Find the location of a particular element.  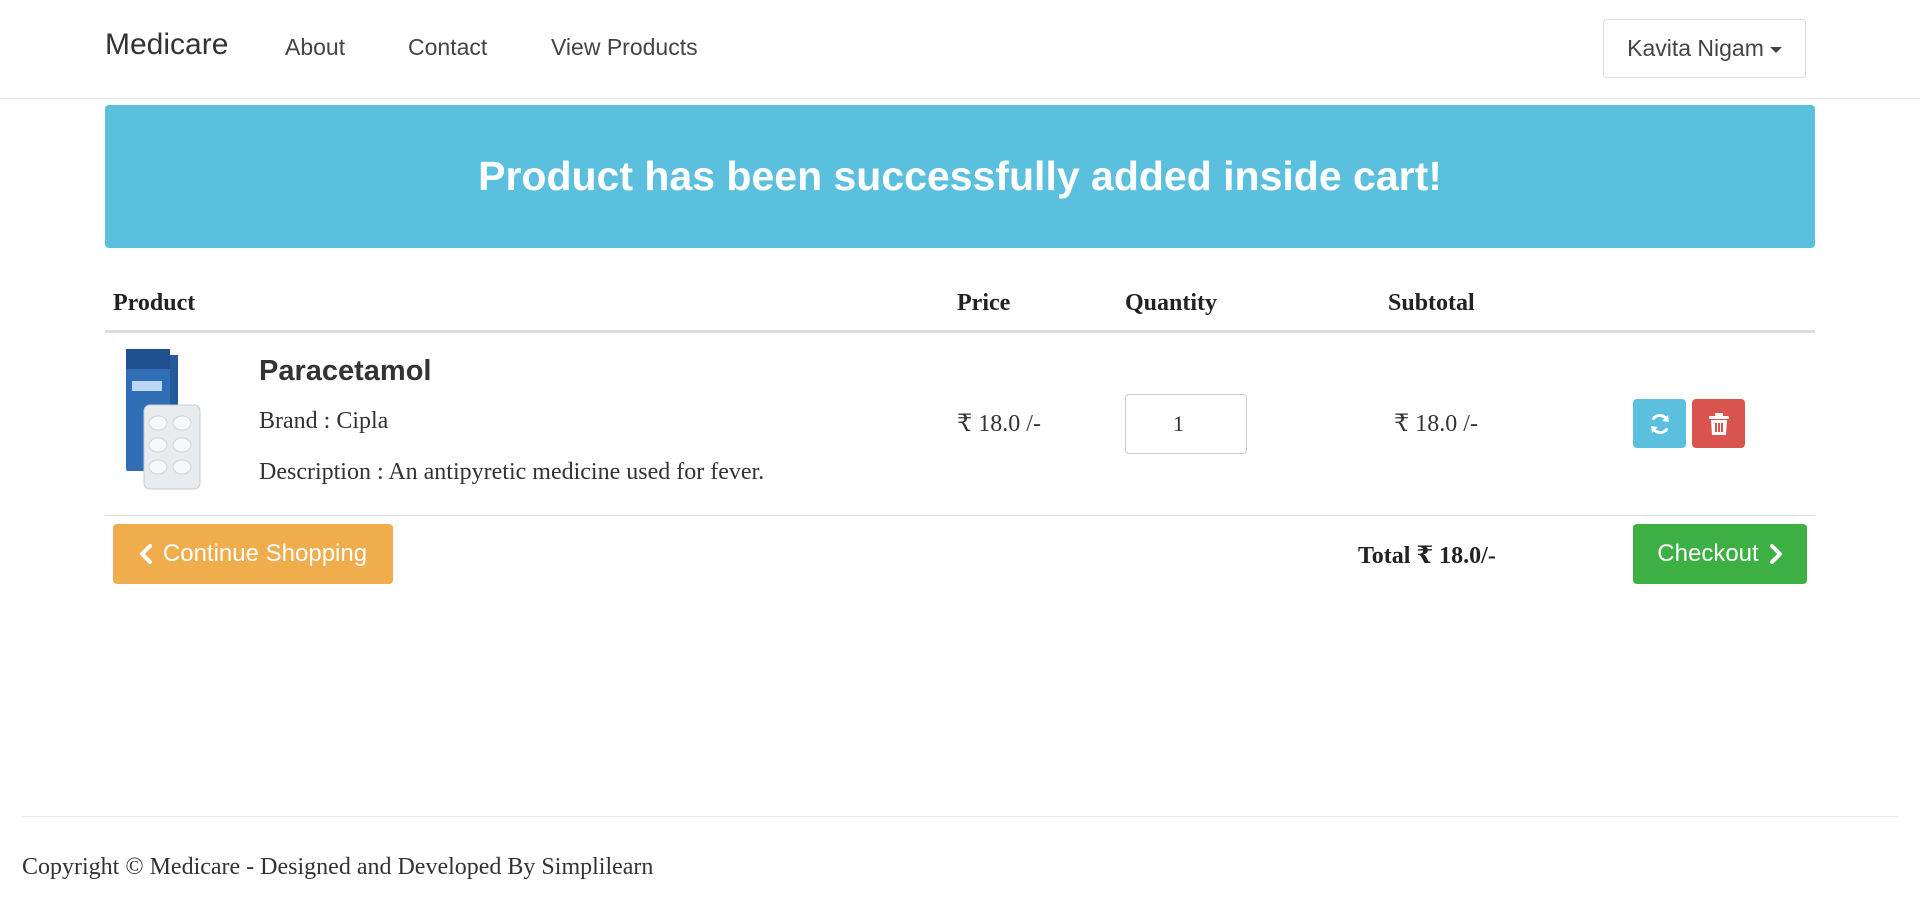

checkout-button: Checkout is located at coordinates (1720, 554).